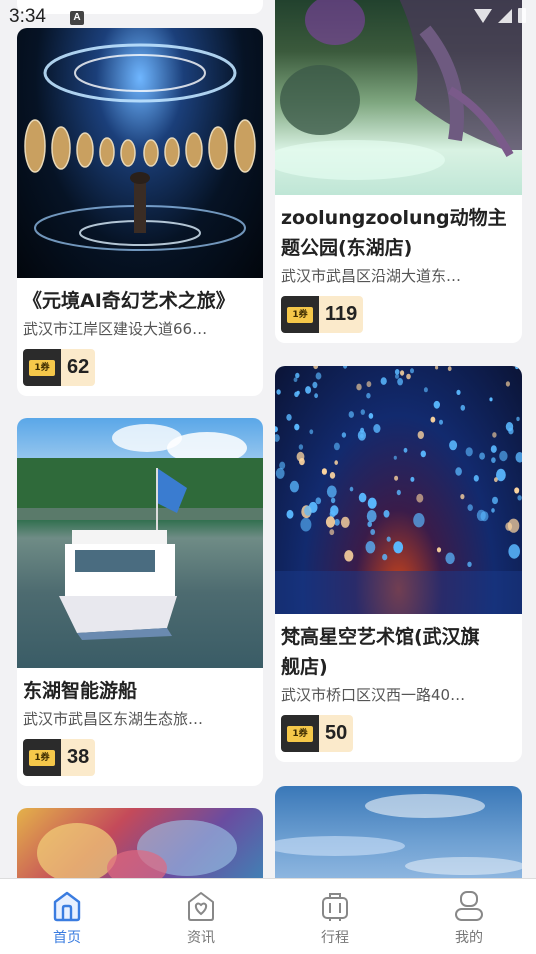 This screenshot has width=536, height=954. I want to click on price-value: 119, so click(341, 314).